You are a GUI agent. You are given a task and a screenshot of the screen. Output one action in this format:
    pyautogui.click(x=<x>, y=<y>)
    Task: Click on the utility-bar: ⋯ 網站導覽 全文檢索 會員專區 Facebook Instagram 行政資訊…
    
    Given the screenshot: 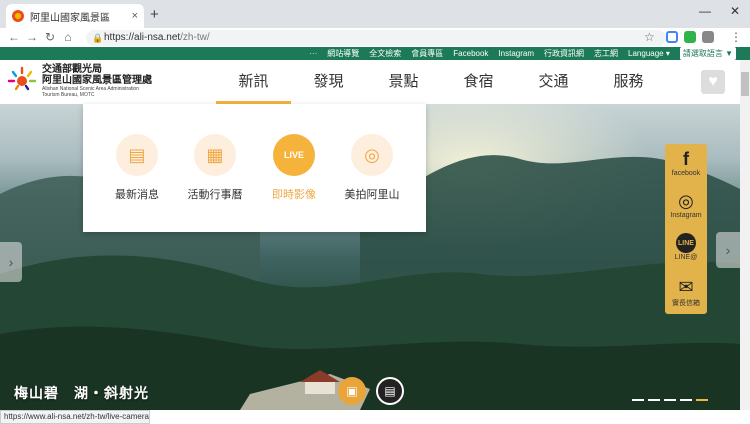 What is the action you would take?
    pyautogui.click(x=375, y=53)
    